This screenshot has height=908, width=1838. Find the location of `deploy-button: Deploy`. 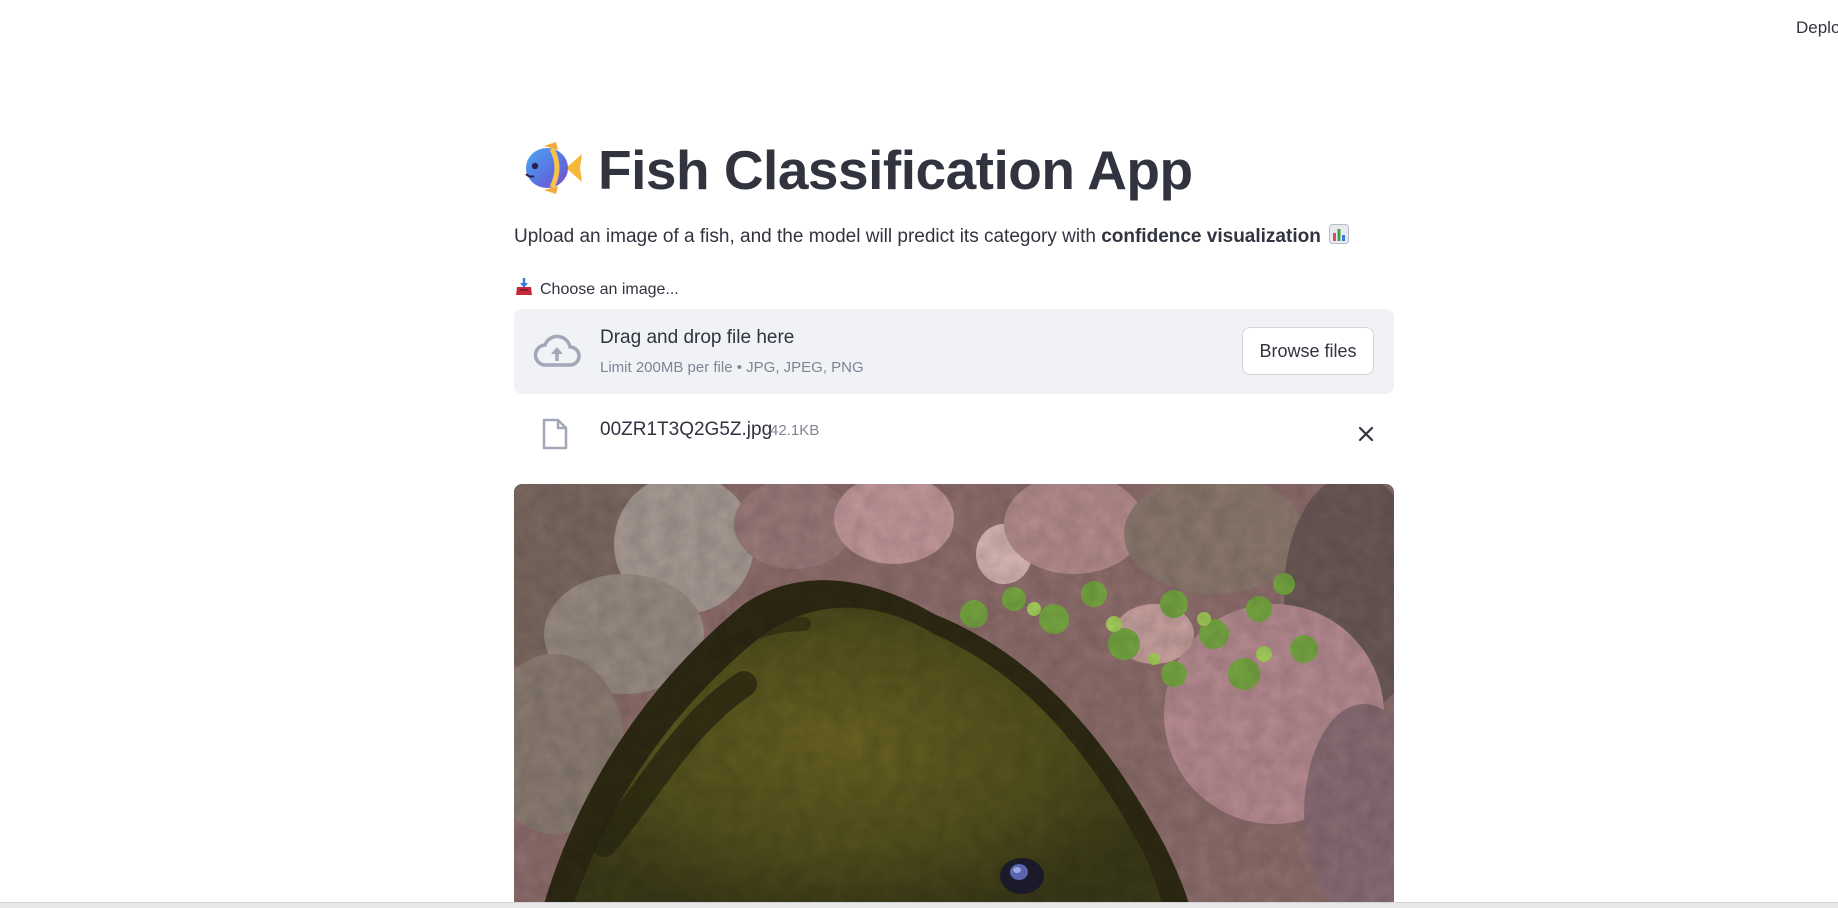

deploy-button: Deploy is located at coordinates (1817, 28).